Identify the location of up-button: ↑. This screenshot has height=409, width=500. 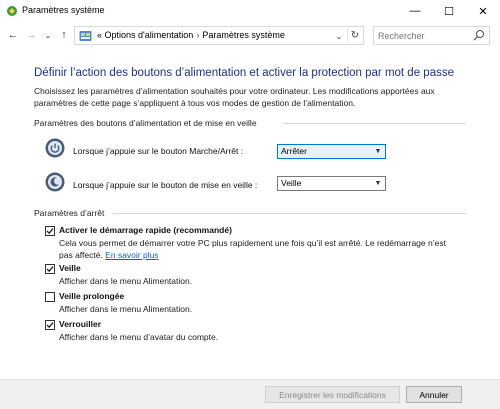
(64, 35).